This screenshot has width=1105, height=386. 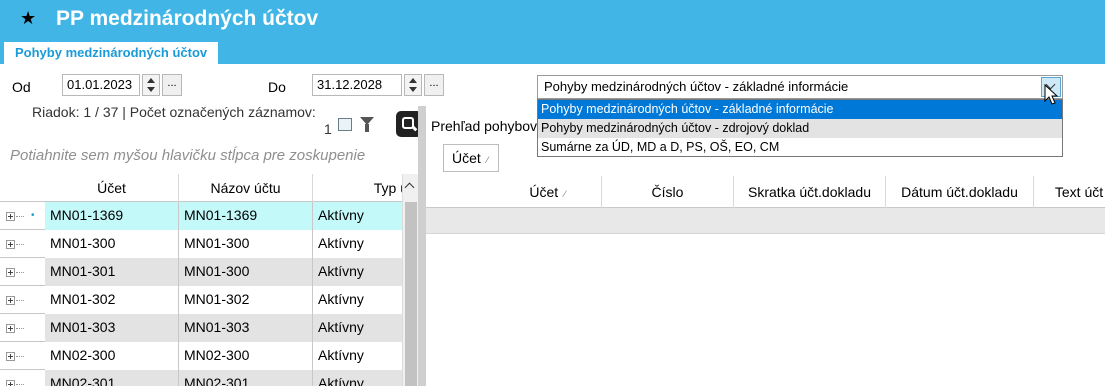 What do you see at coordinates (552, 52) in the screenshot?
I see `tab-strip: Pohyby medzinárodných účtov` at bounding box center [552, 52].